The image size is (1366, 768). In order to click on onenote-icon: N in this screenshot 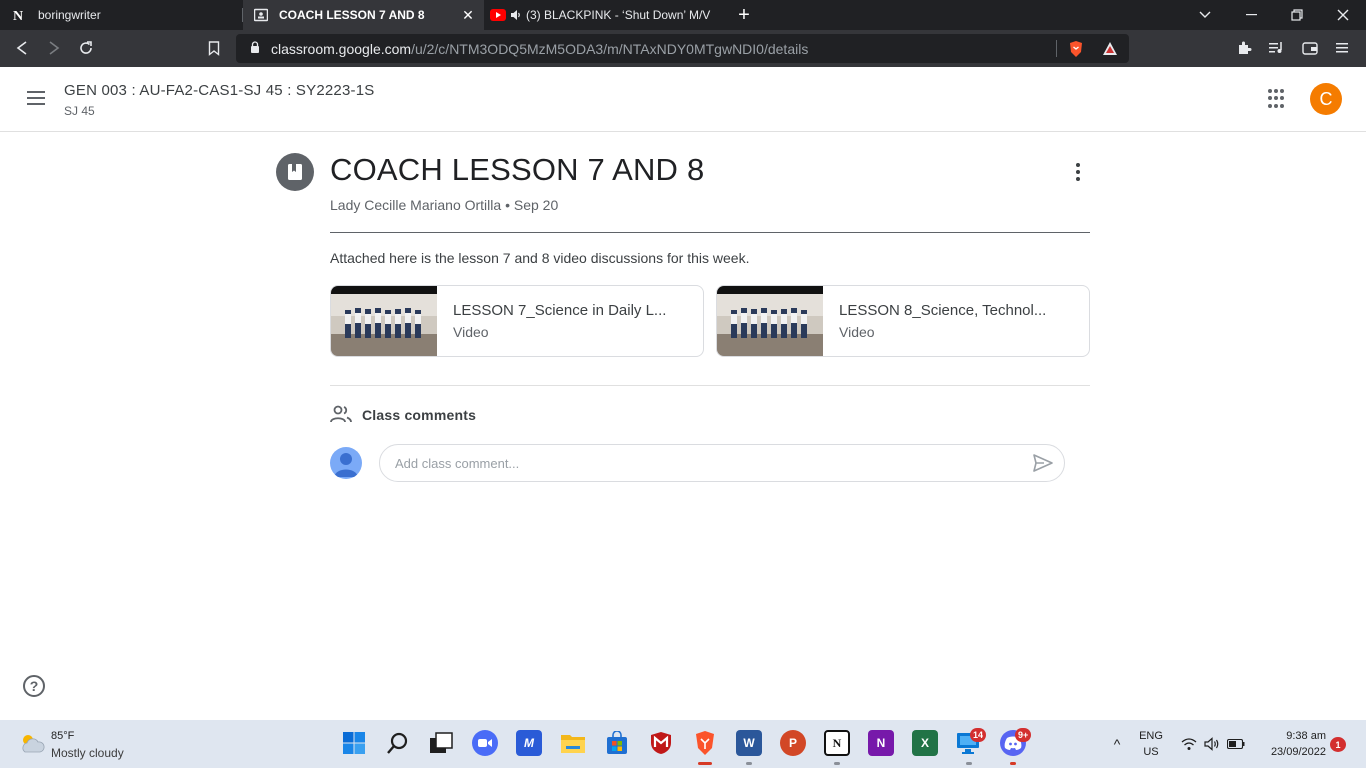, I will do `click(881, 743)`.